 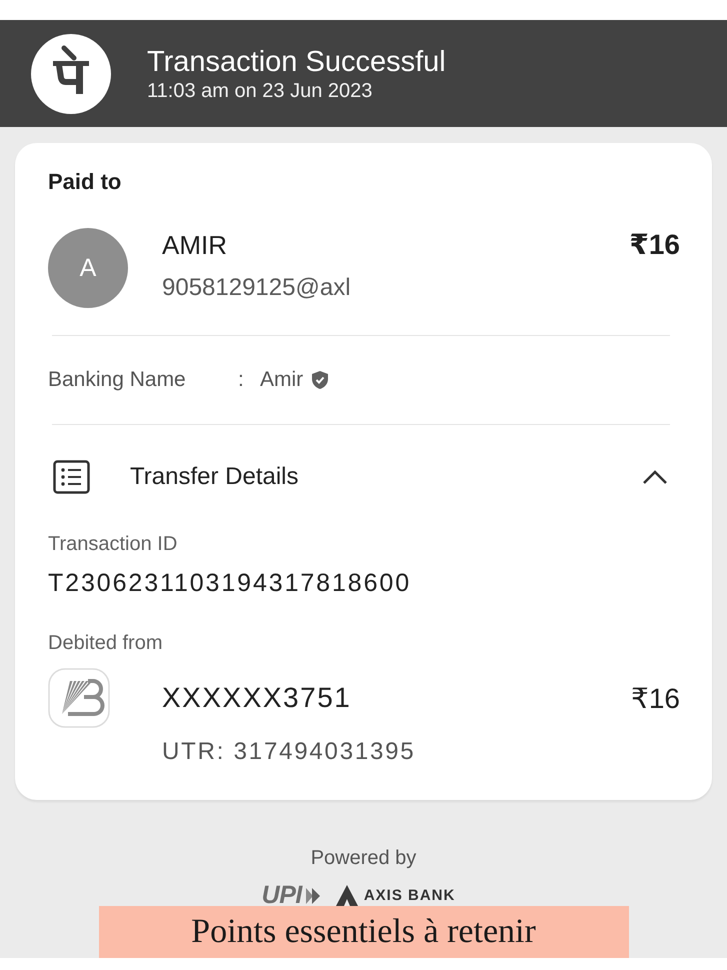 I want to click on triangle-logo-icon, so click(x=347, y=895).